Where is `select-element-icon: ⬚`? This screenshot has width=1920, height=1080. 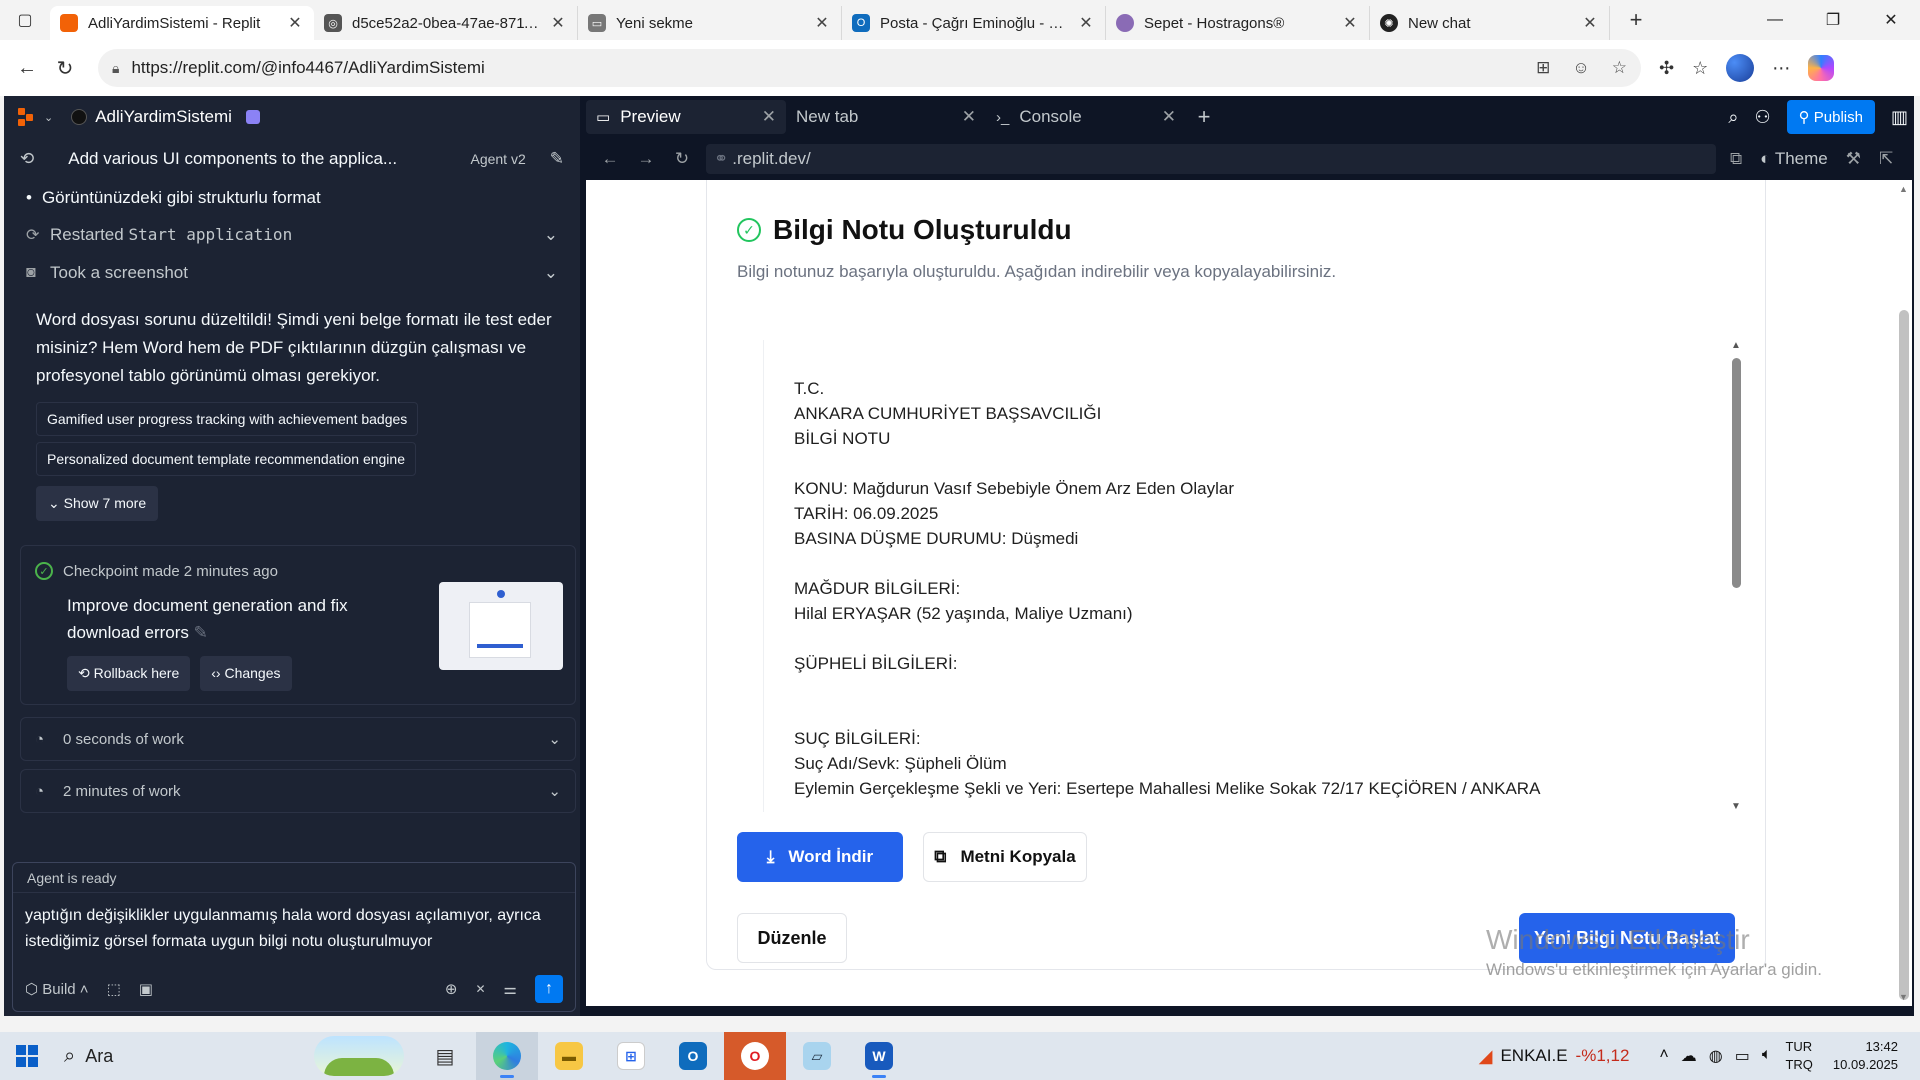
select-element-icon: ⬚ is located at coordinates (114, 989).